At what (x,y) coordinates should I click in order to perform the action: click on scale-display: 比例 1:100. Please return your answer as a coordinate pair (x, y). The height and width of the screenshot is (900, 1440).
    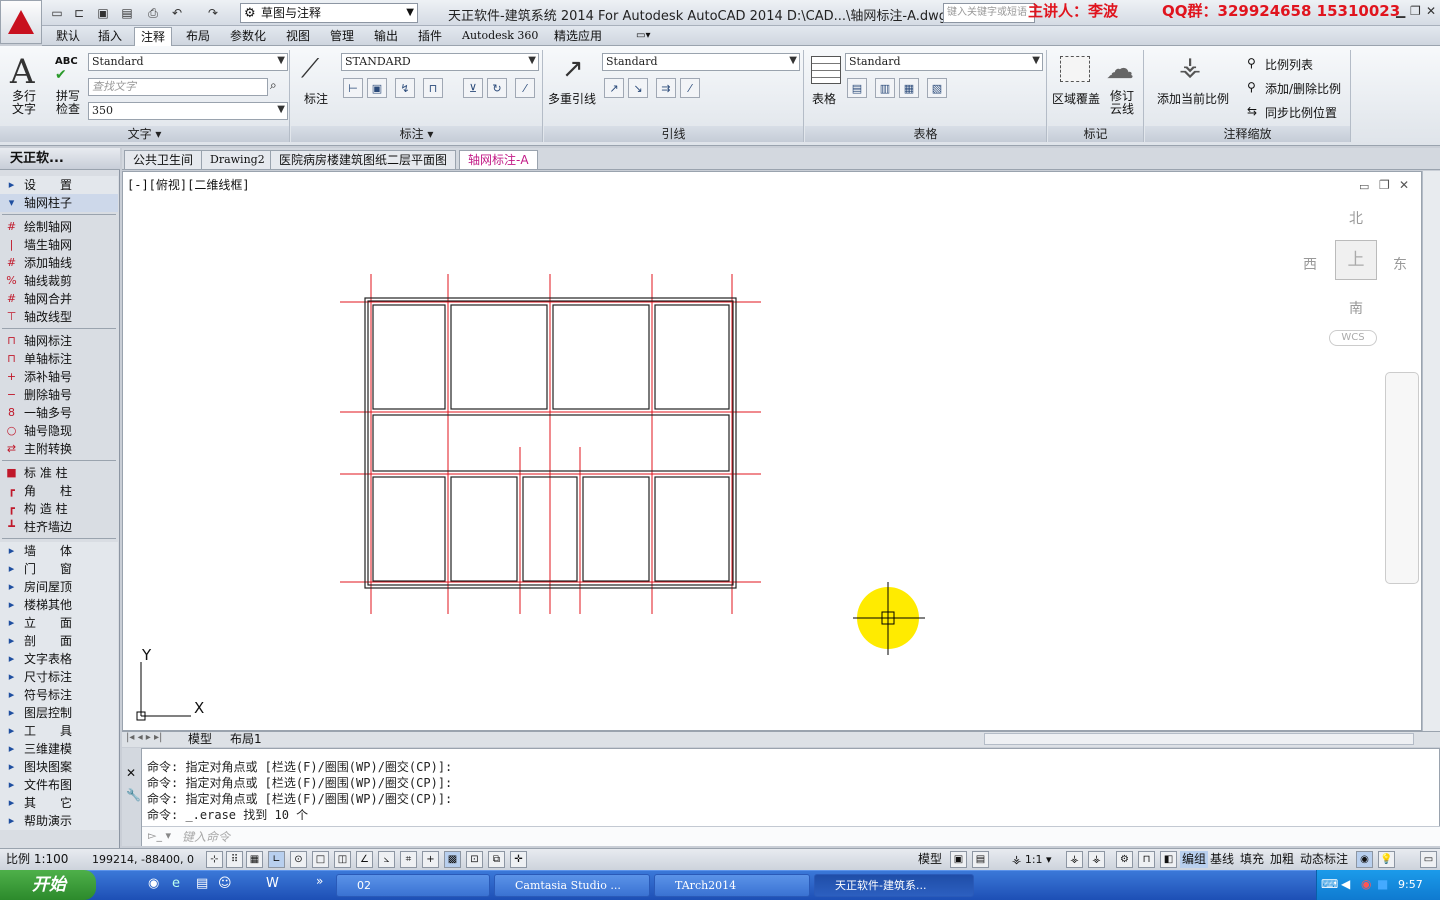
    Looking at the image, I should click on (37, 859).